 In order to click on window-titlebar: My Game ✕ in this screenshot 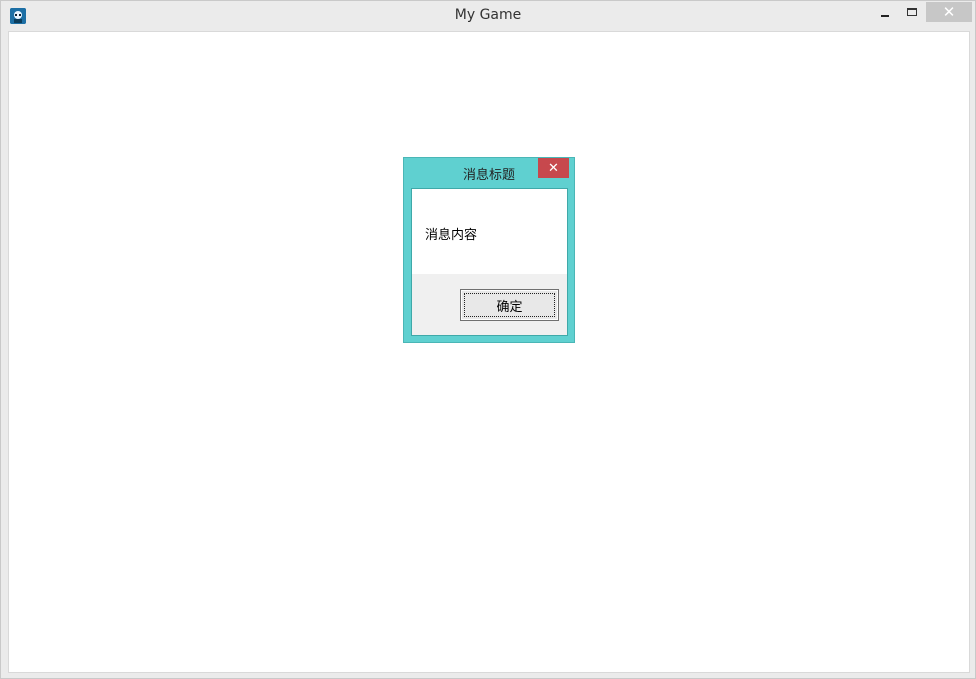, I will do `click(488, 16)`.